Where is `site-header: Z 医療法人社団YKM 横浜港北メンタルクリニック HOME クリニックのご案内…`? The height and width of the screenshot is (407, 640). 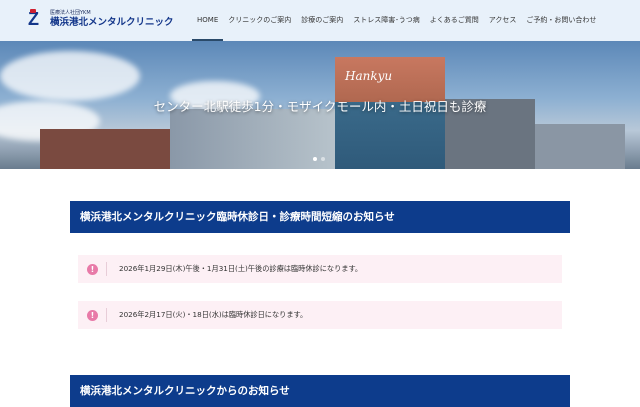 site-header: Z 医療法人社団YKM 横浜港北メンタルクリニック HOME クリニックのご案内… is located at coordinates (320, 20).